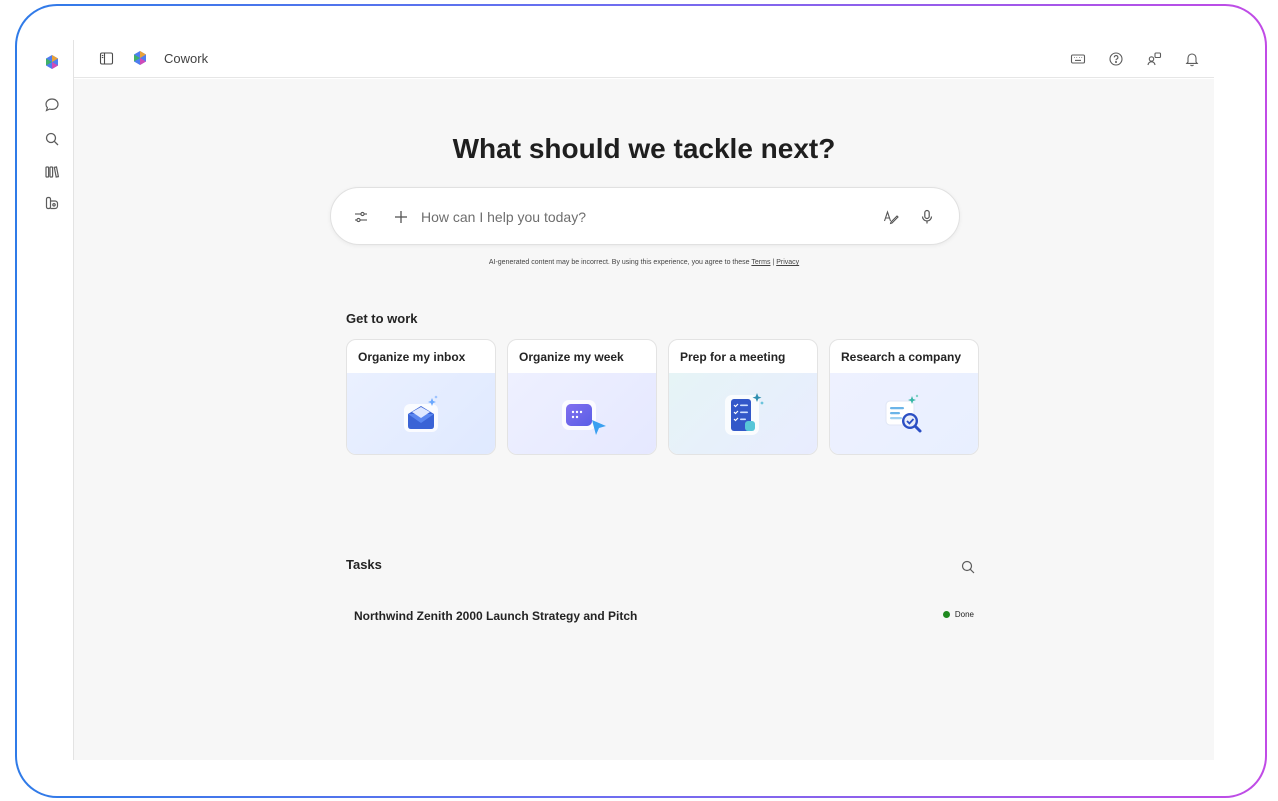 This screenshot has width=1278, height=801. Describe the element at coordinates (582, 413) in the screenshot. I see `calendar-cursor-icon` at that location.